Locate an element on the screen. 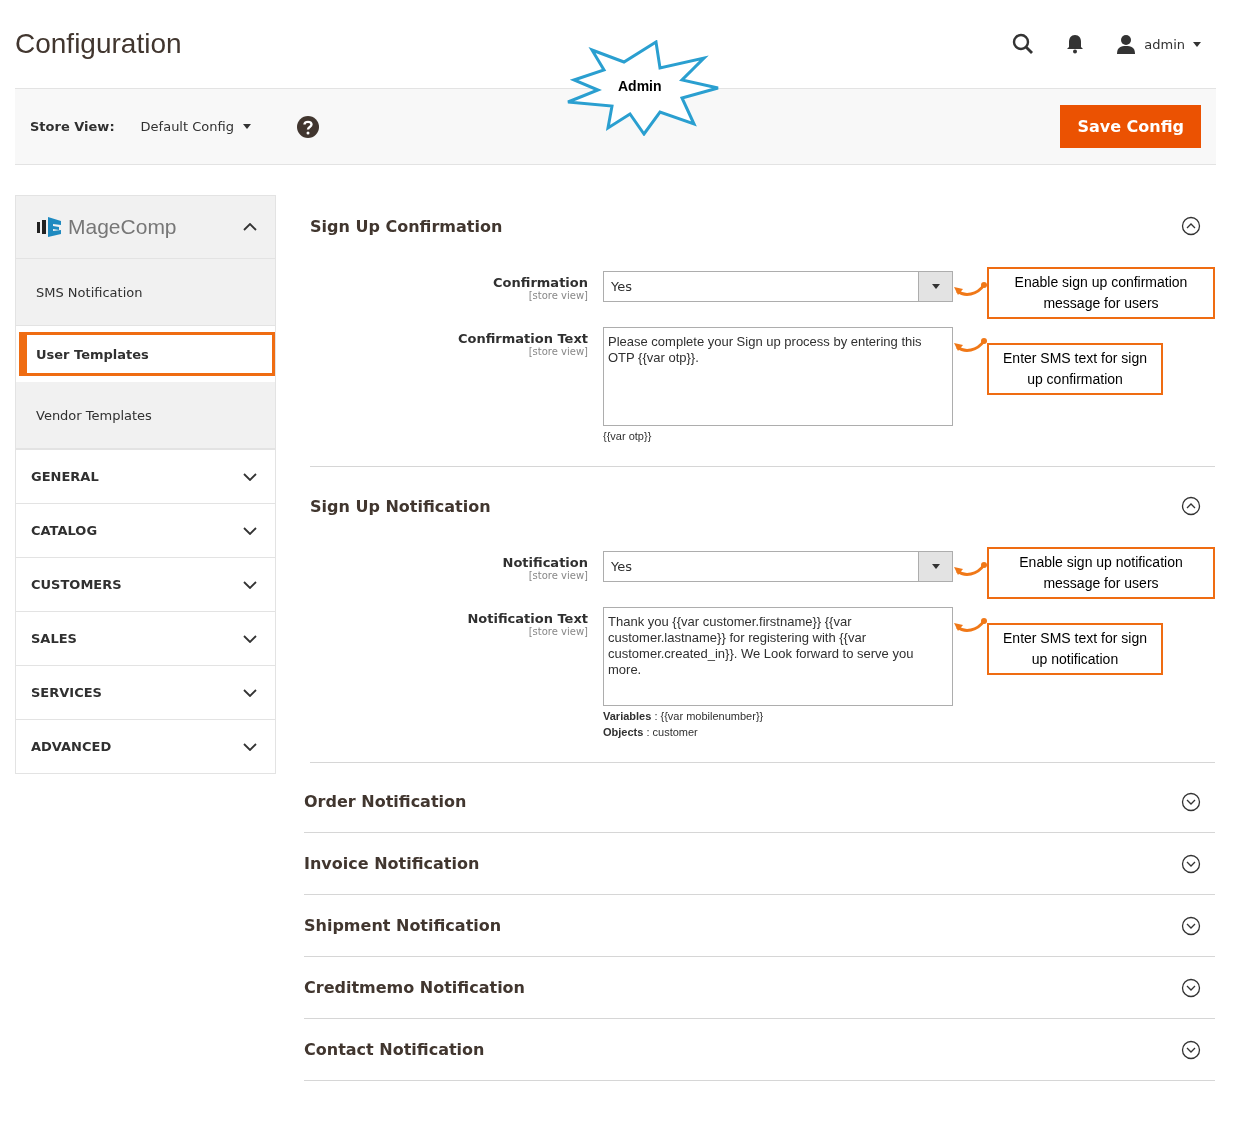  section-title: Order Notification is located at coordinates (385, 801).